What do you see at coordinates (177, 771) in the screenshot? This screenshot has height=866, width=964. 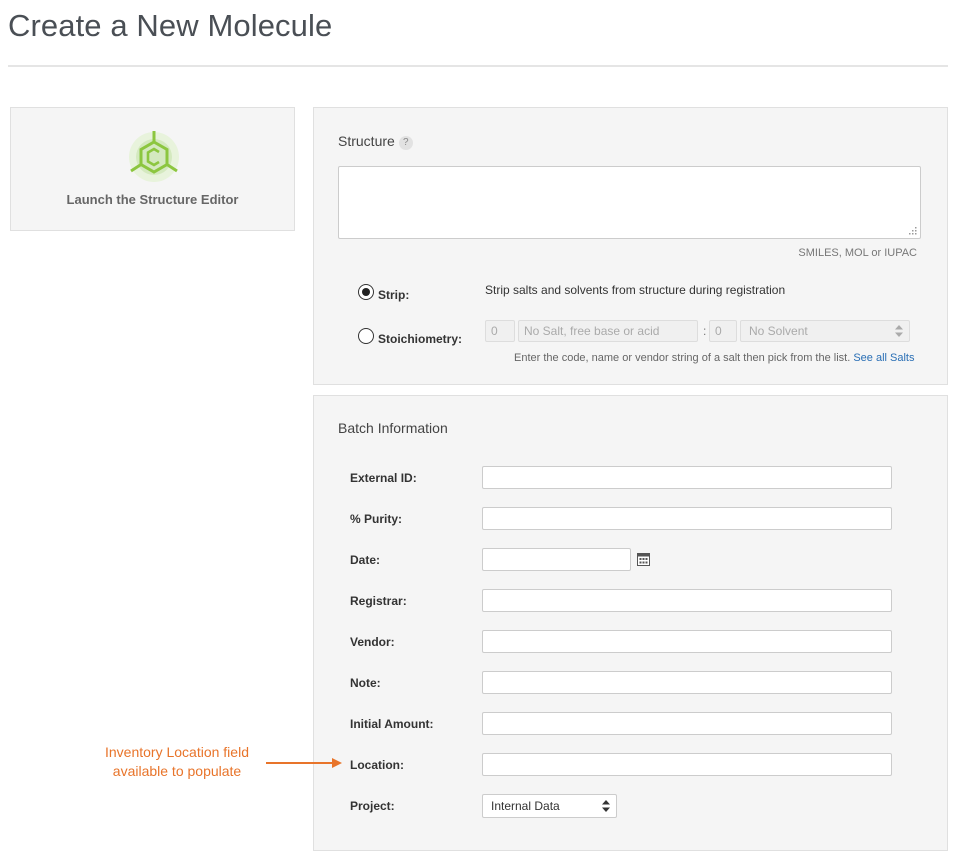 I see `annotation-line-2: available to populate` at bounding box center [177, 771].